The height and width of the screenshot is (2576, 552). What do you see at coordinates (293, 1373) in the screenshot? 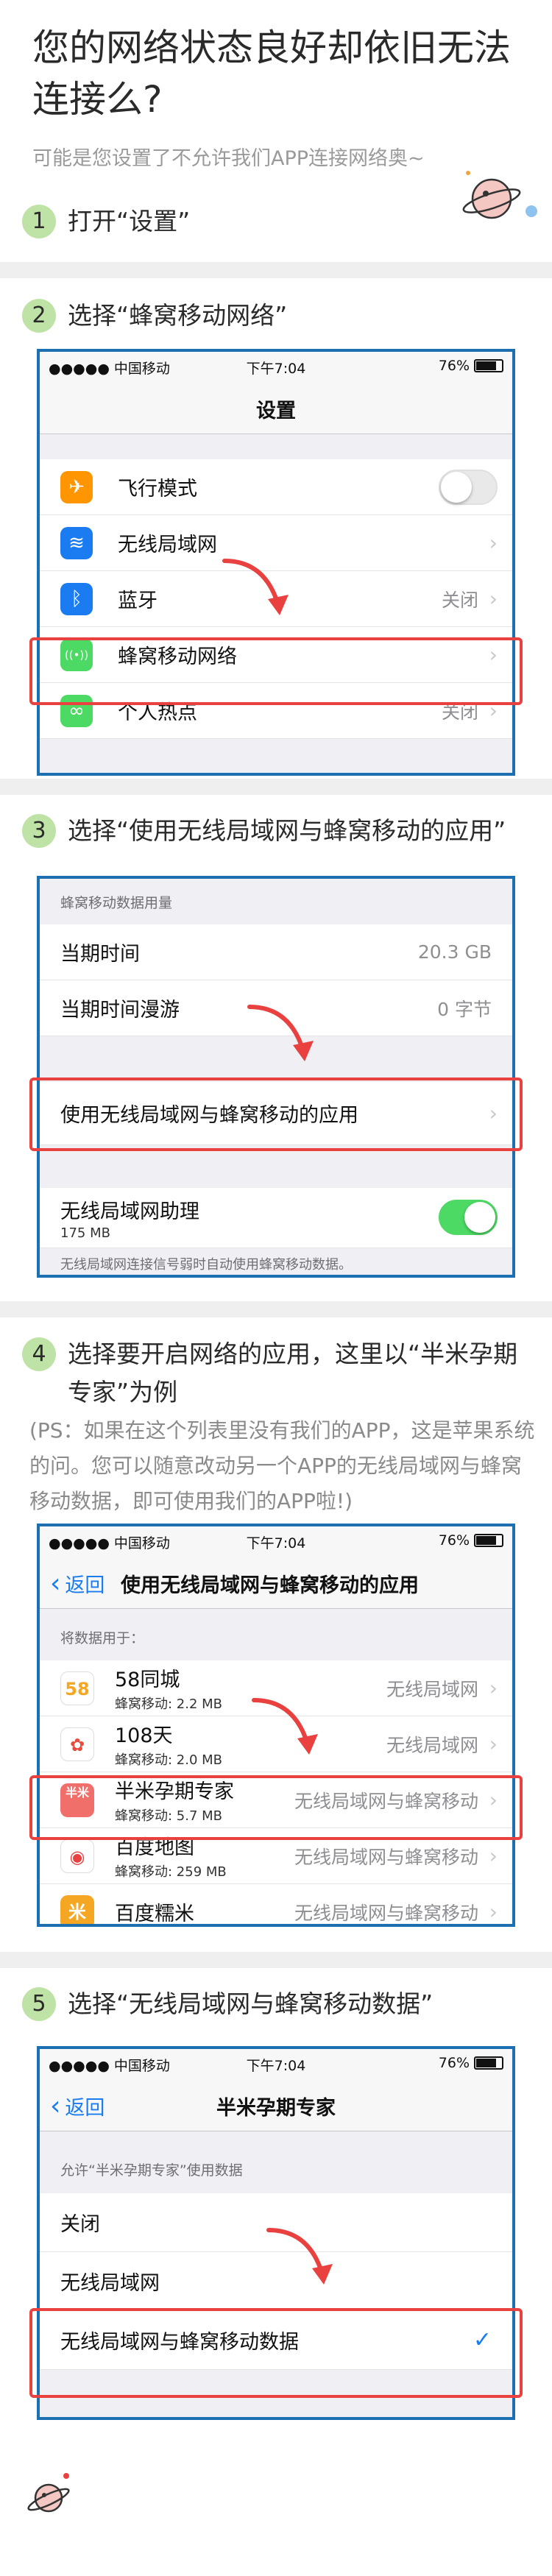
I see `step-text: 选择要开启网络的应用，这里以“半米孕期专家”为例` at bounding box center [293, 1373].